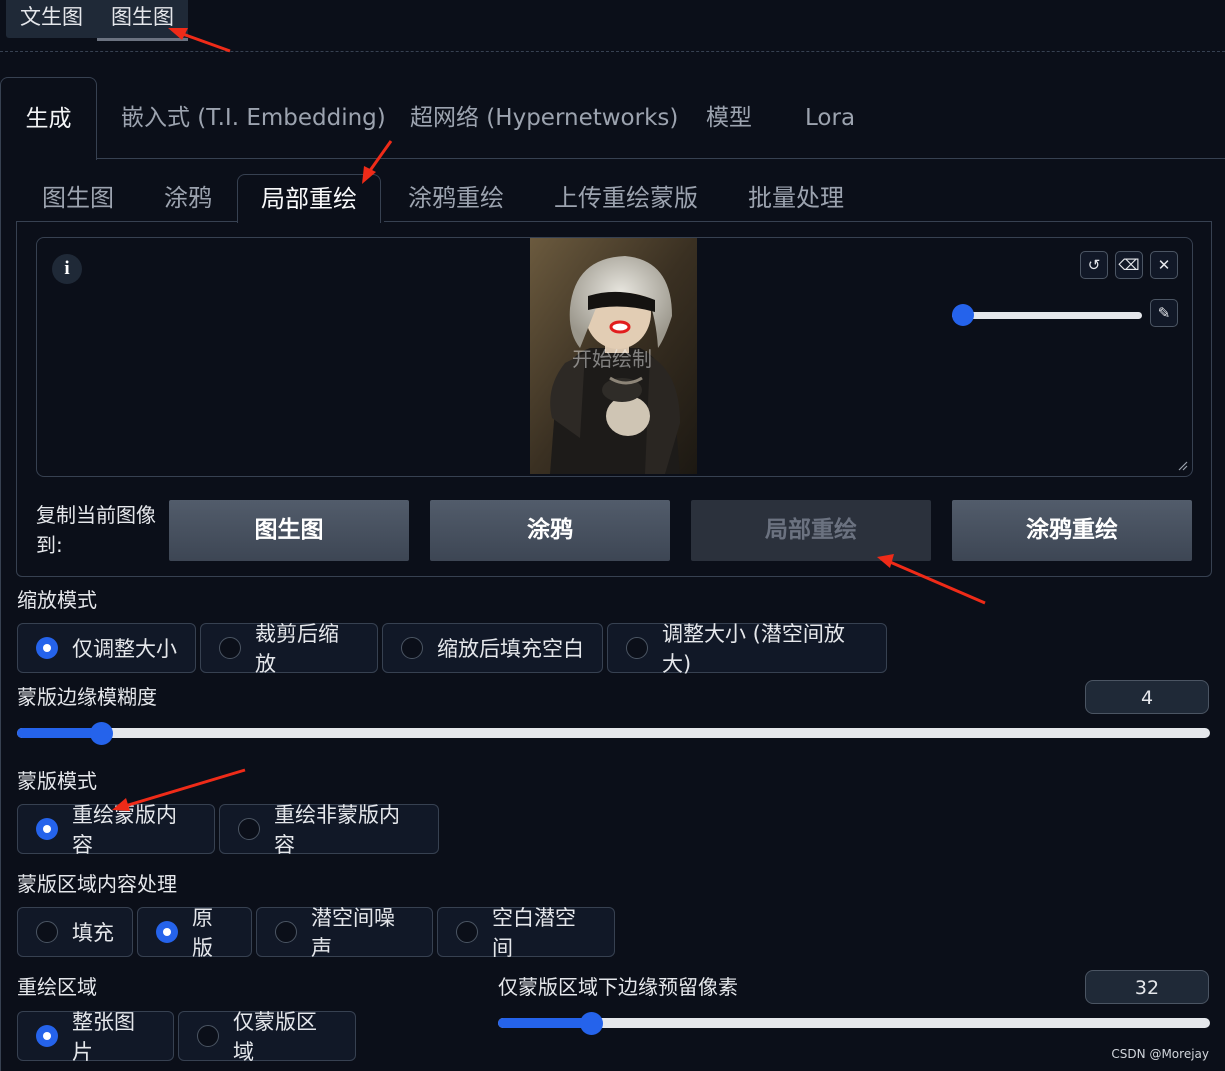  Describe the element at coordinates (353, 933) in the screenshot. I see `radio-label: 潜空间噪声` at that location.